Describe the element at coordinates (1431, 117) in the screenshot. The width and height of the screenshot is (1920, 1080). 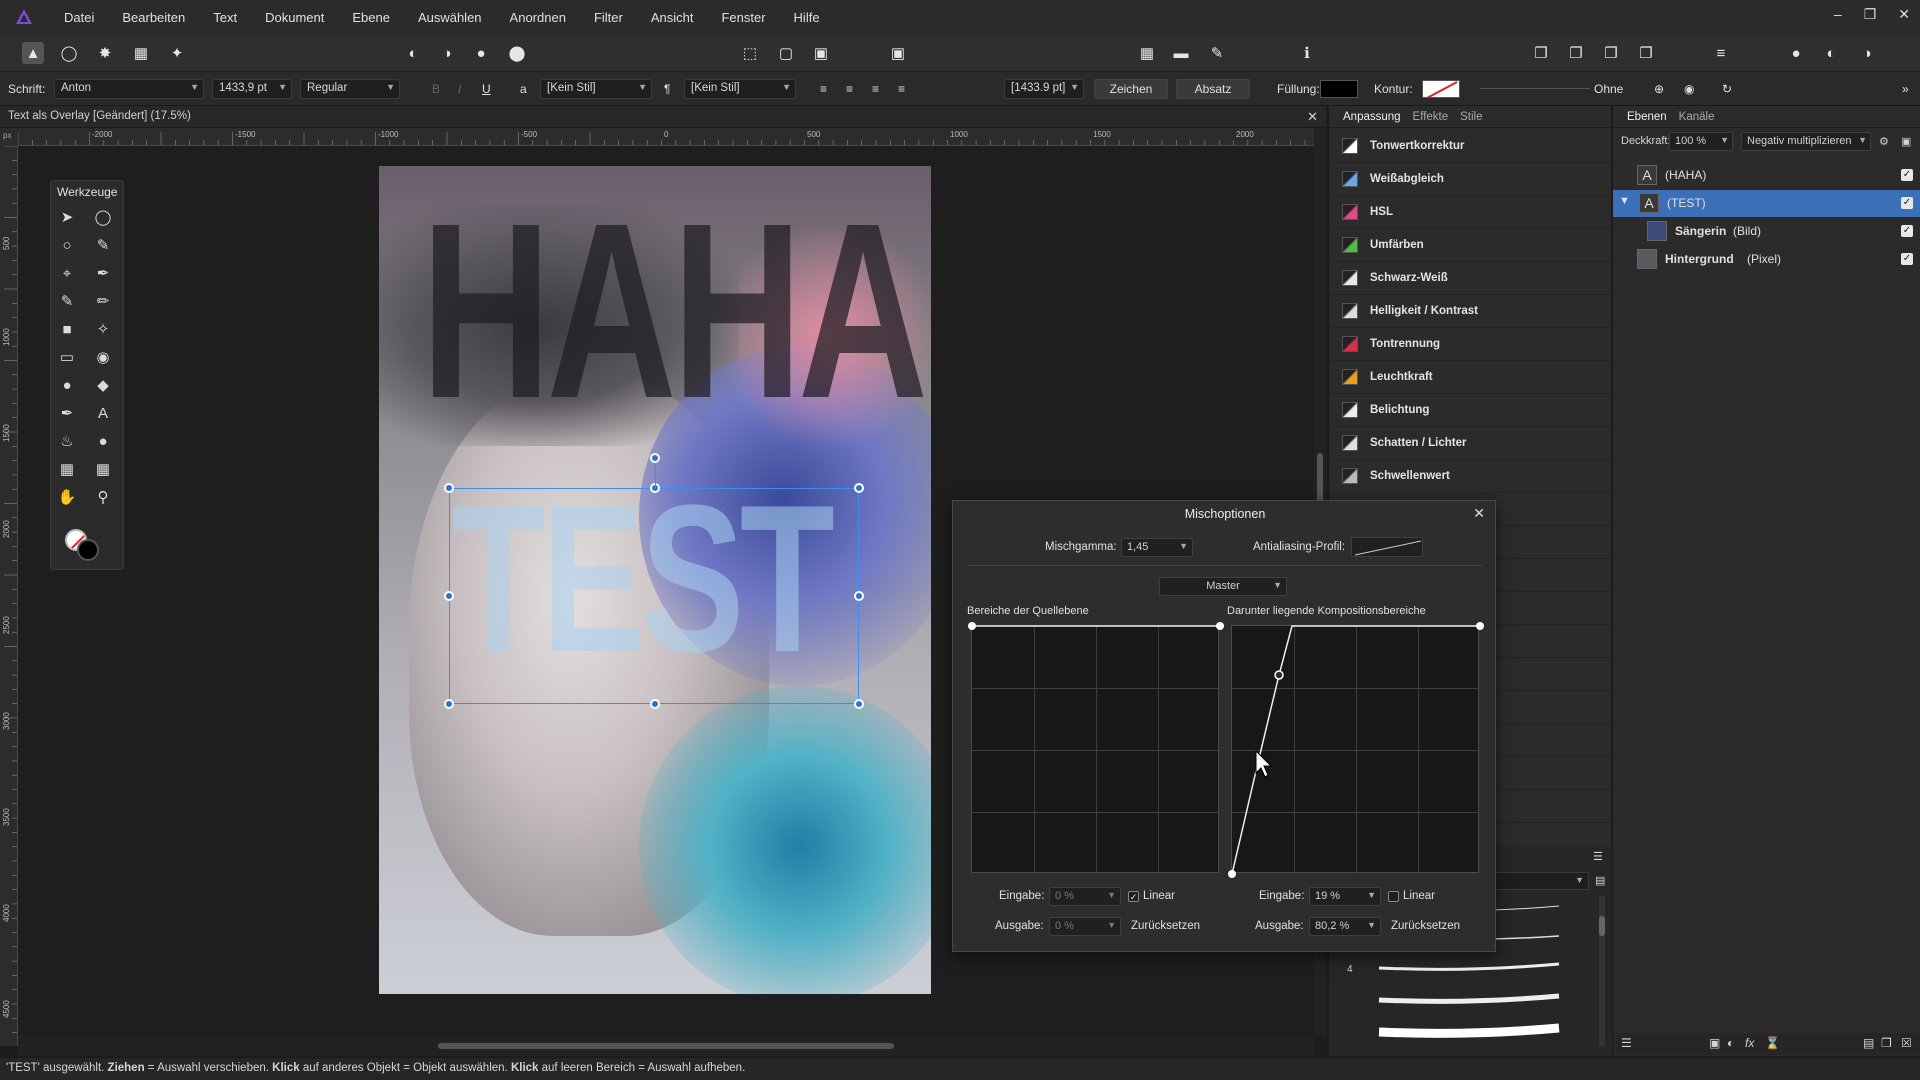
I see `tab-effekte: Effekte` at that location.